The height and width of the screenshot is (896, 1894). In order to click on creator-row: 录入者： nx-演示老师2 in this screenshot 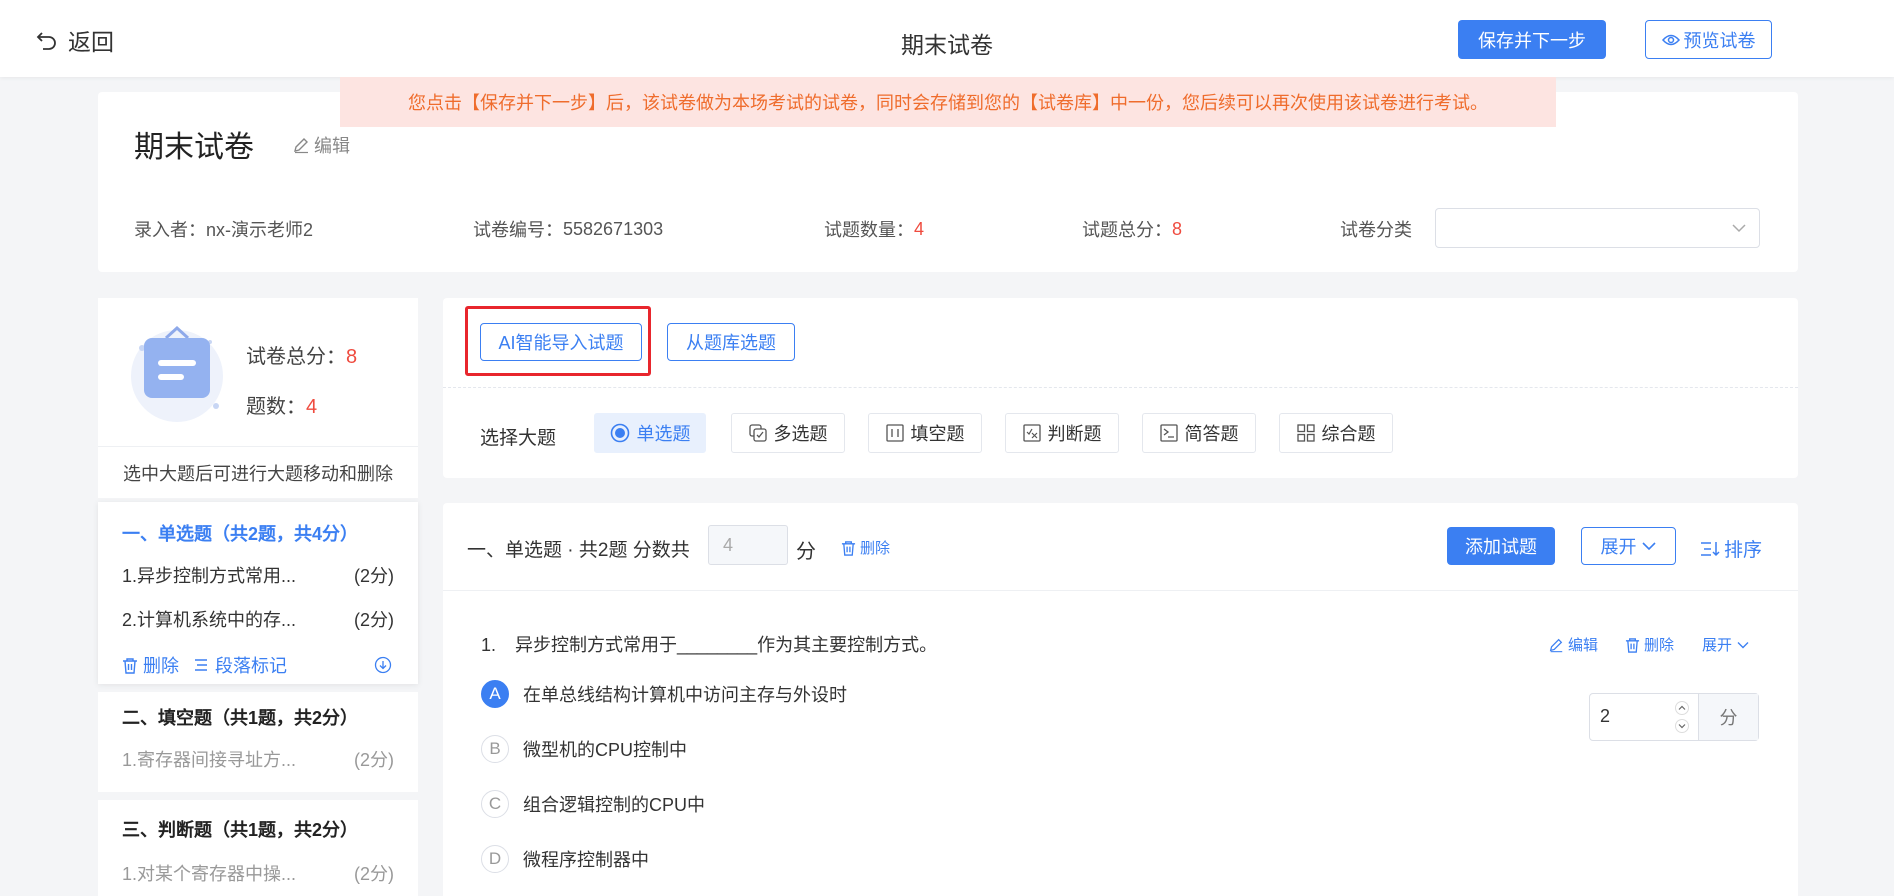, I will do `click(223, 229)`.